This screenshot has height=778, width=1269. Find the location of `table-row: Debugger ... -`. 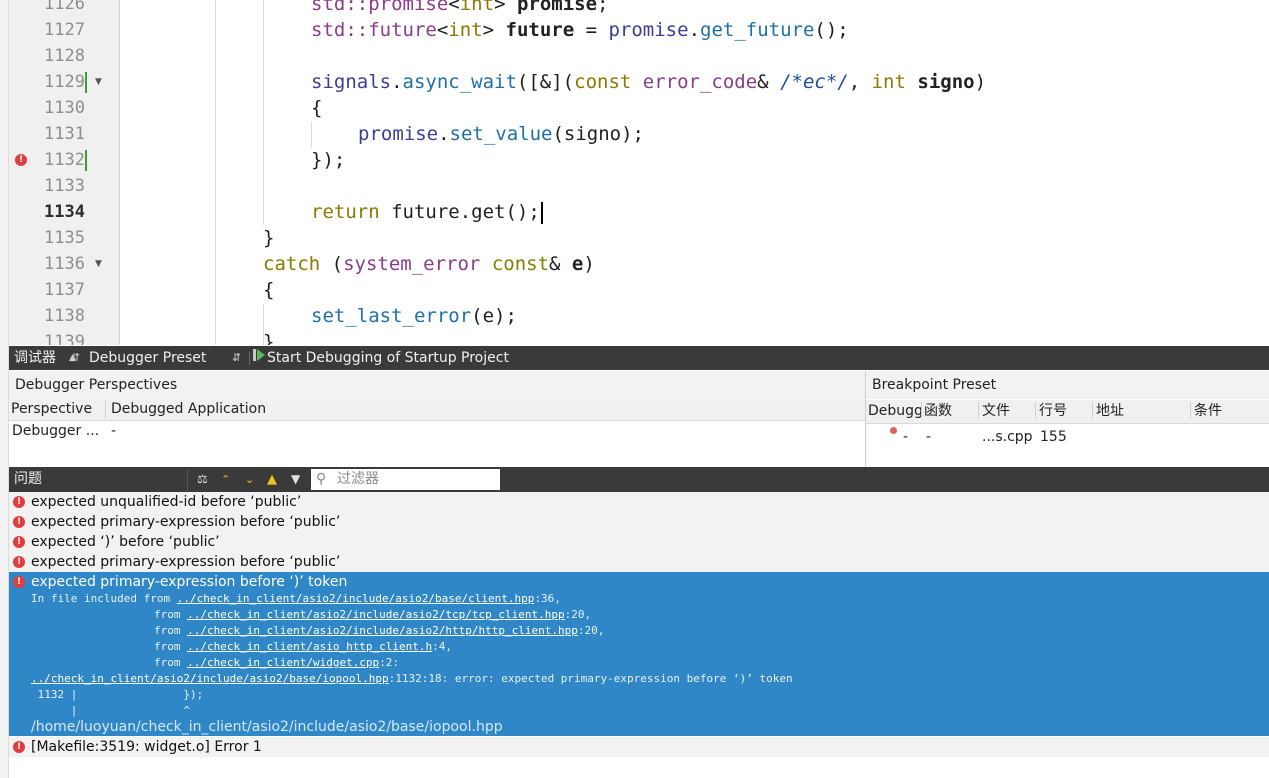

table-row: Debugger ... - is located at coordinates (437, 431).